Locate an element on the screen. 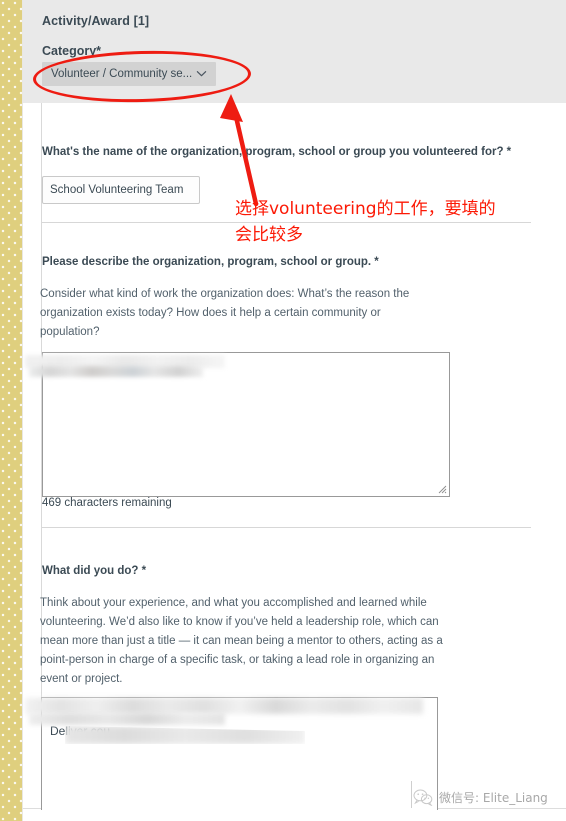 Image resolution: width=566 pixels, height=821 pixels. watermark: 微信号: Elite_Liang is located at coordinates (479, 797).